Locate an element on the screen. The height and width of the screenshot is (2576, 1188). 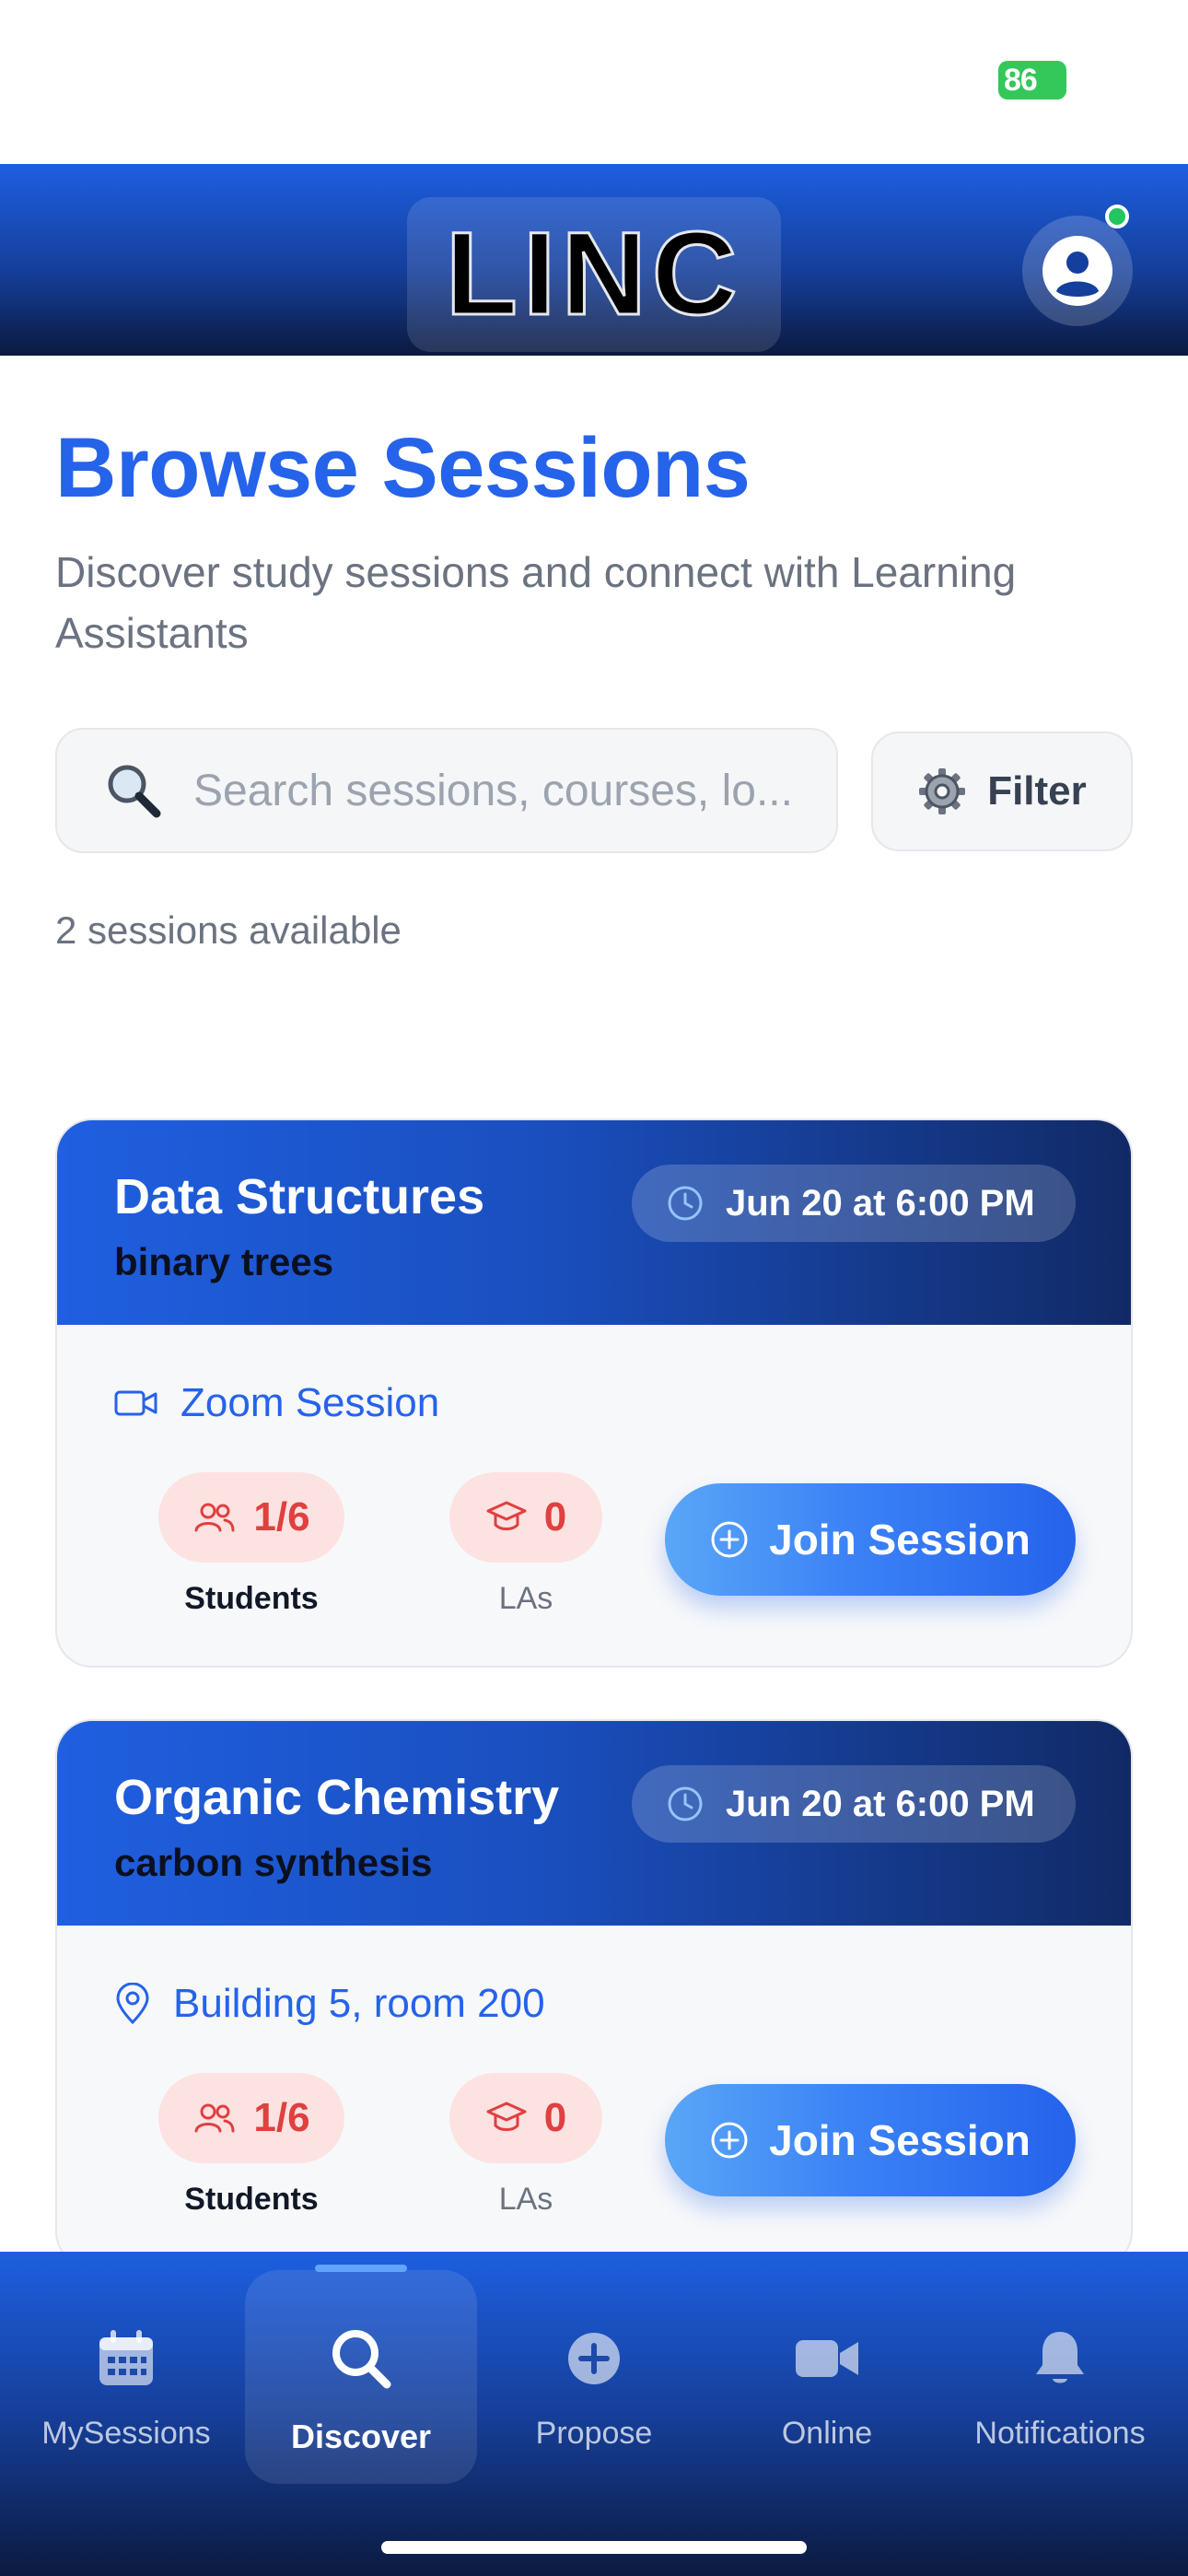
nav-label-online: Online is located at coordinates (827, 2433).